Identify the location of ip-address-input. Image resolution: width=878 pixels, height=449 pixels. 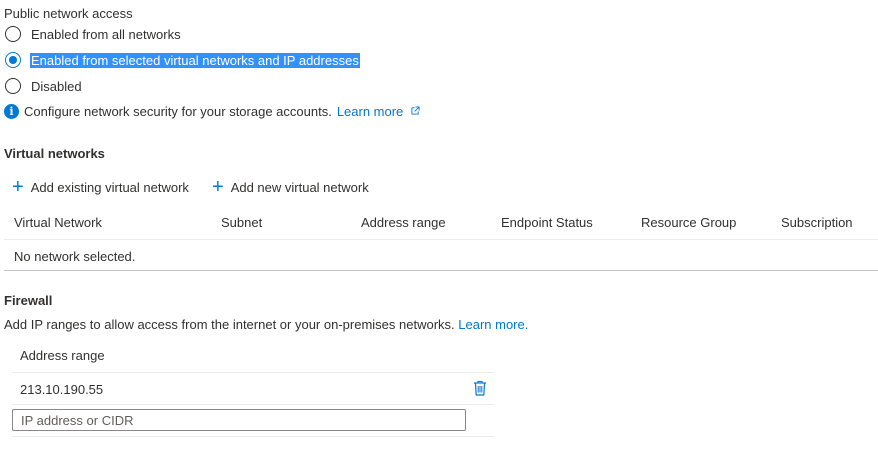
(239, 420).